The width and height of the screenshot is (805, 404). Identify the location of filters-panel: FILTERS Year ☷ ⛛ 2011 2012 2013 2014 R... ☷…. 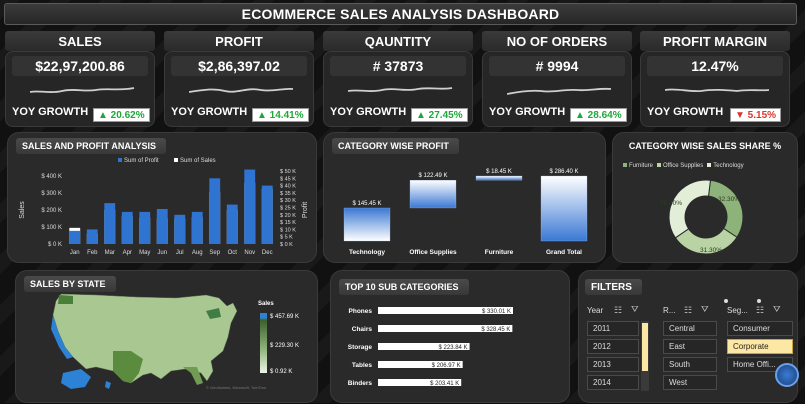
(688, 337).